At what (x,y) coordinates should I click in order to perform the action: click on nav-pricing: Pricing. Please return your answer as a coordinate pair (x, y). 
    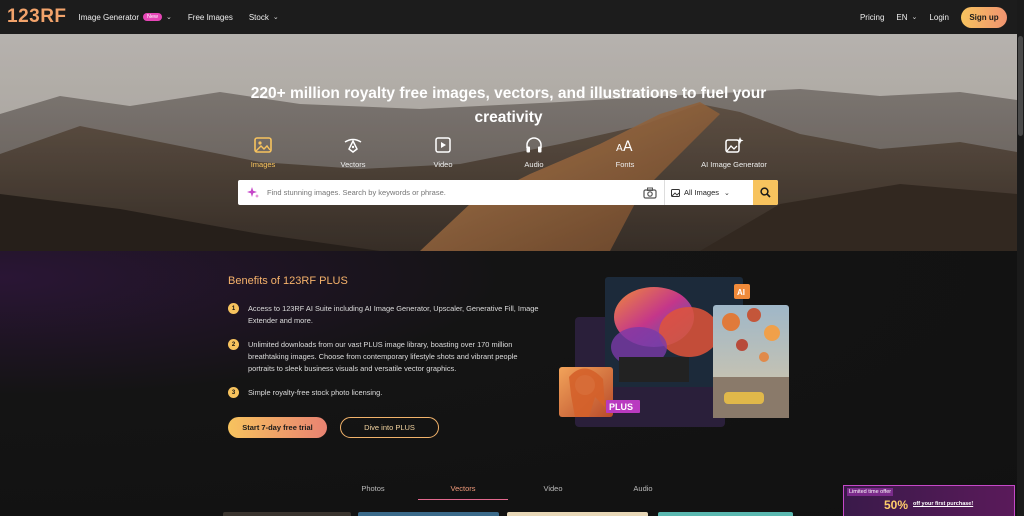
    Looking at the image, I should click on (872, 17).